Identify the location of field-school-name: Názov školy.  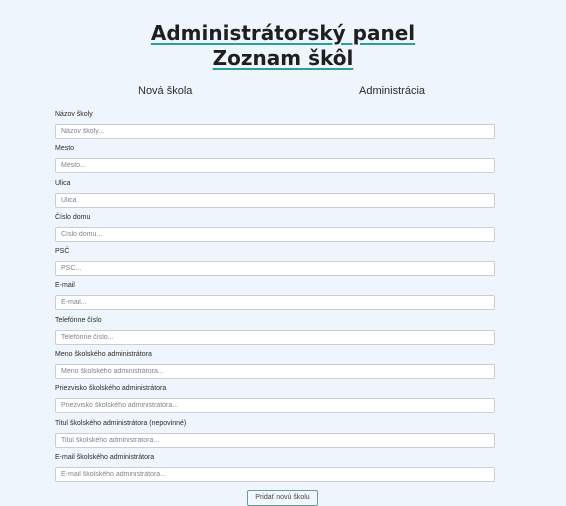
(275, 128).